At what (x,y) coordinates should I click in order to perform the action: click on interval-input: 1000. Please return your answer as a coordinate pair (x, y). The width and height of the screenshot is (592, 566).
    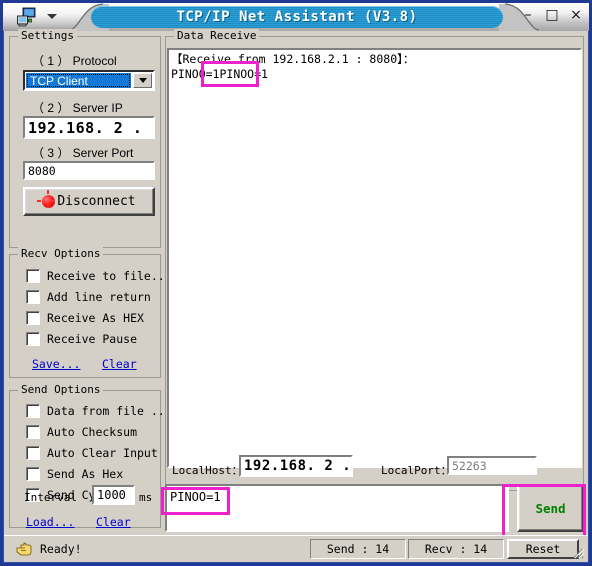
    Looking at the image, I should click on (113, 495).